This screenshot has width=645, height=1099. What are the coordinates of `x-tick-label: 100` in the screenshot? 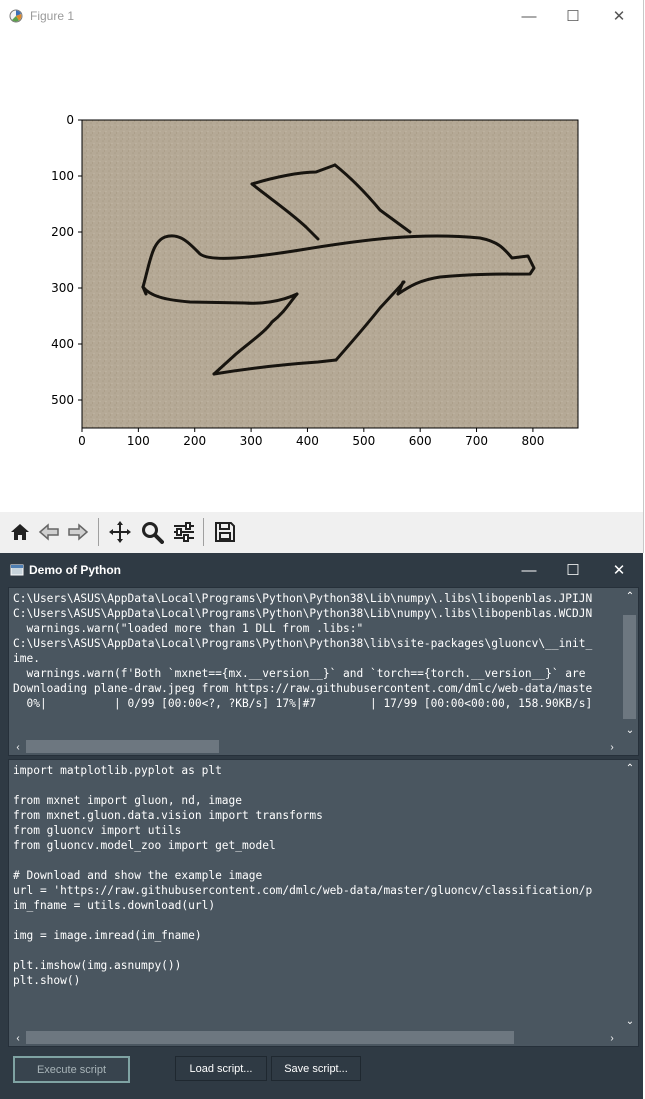 It's located at (138, 441).